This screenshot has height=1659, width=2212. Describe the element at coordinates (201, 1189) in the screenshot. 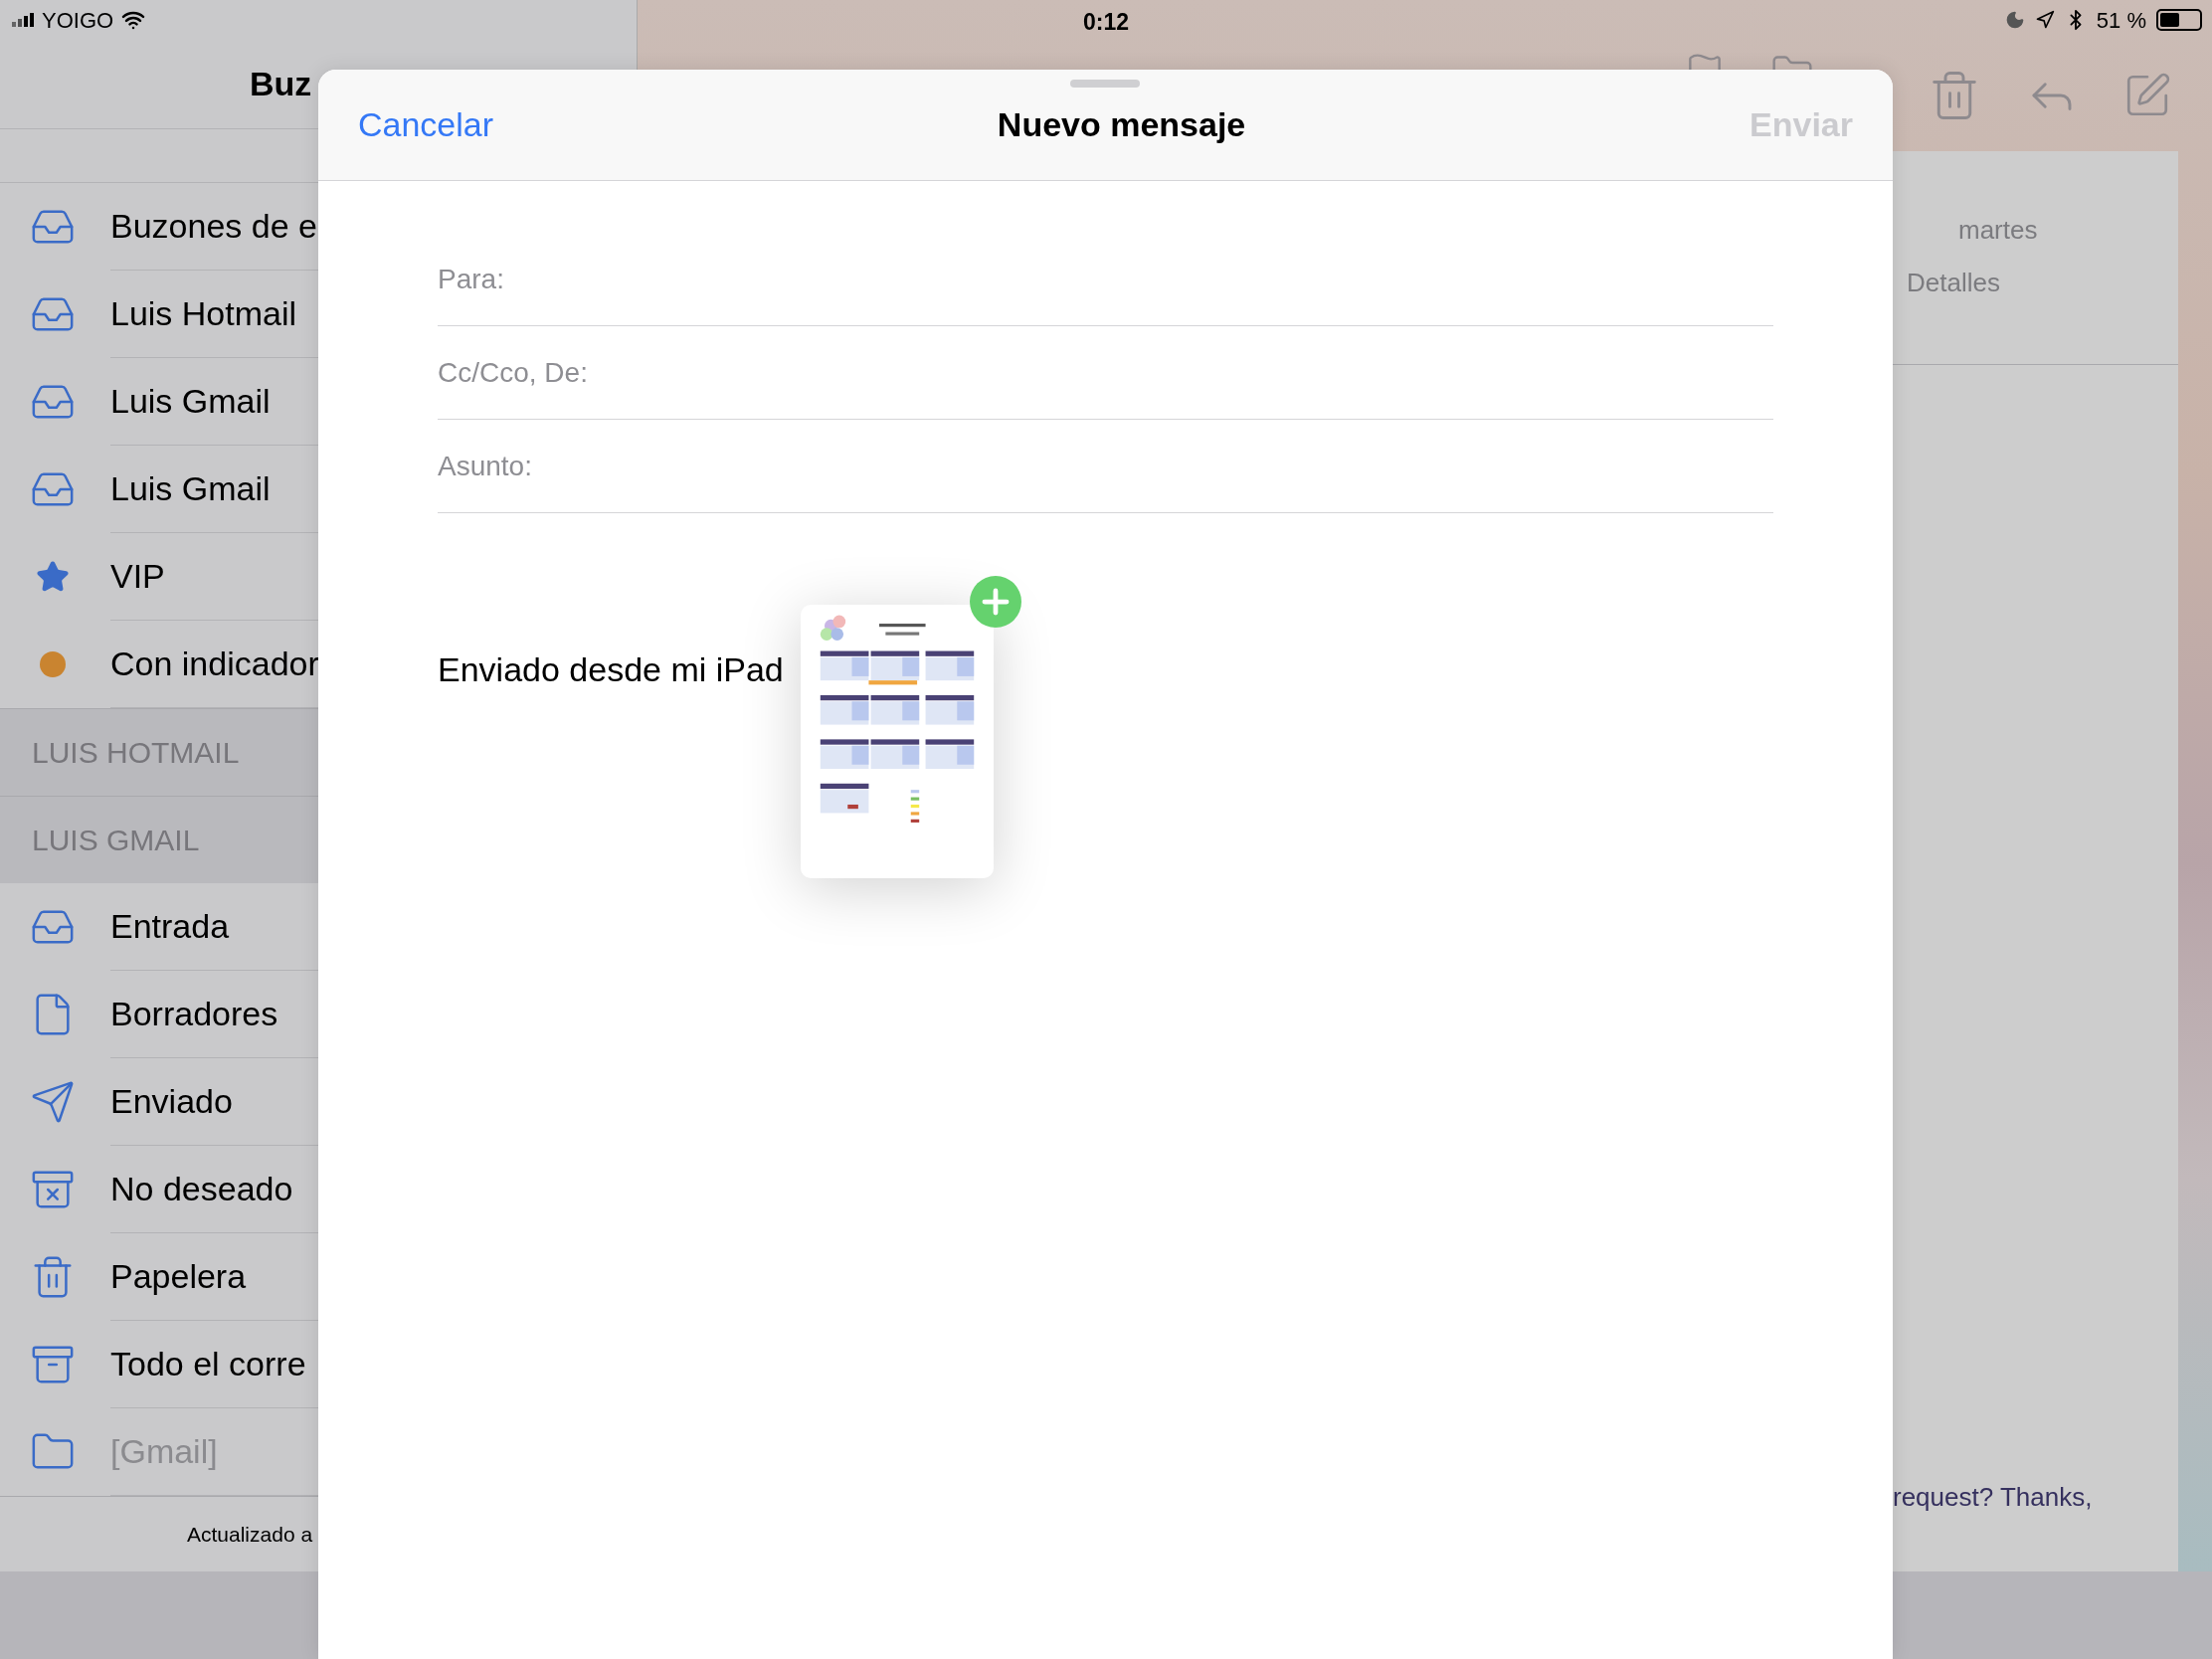

I see `mailbox-label: No deseado` at that location.